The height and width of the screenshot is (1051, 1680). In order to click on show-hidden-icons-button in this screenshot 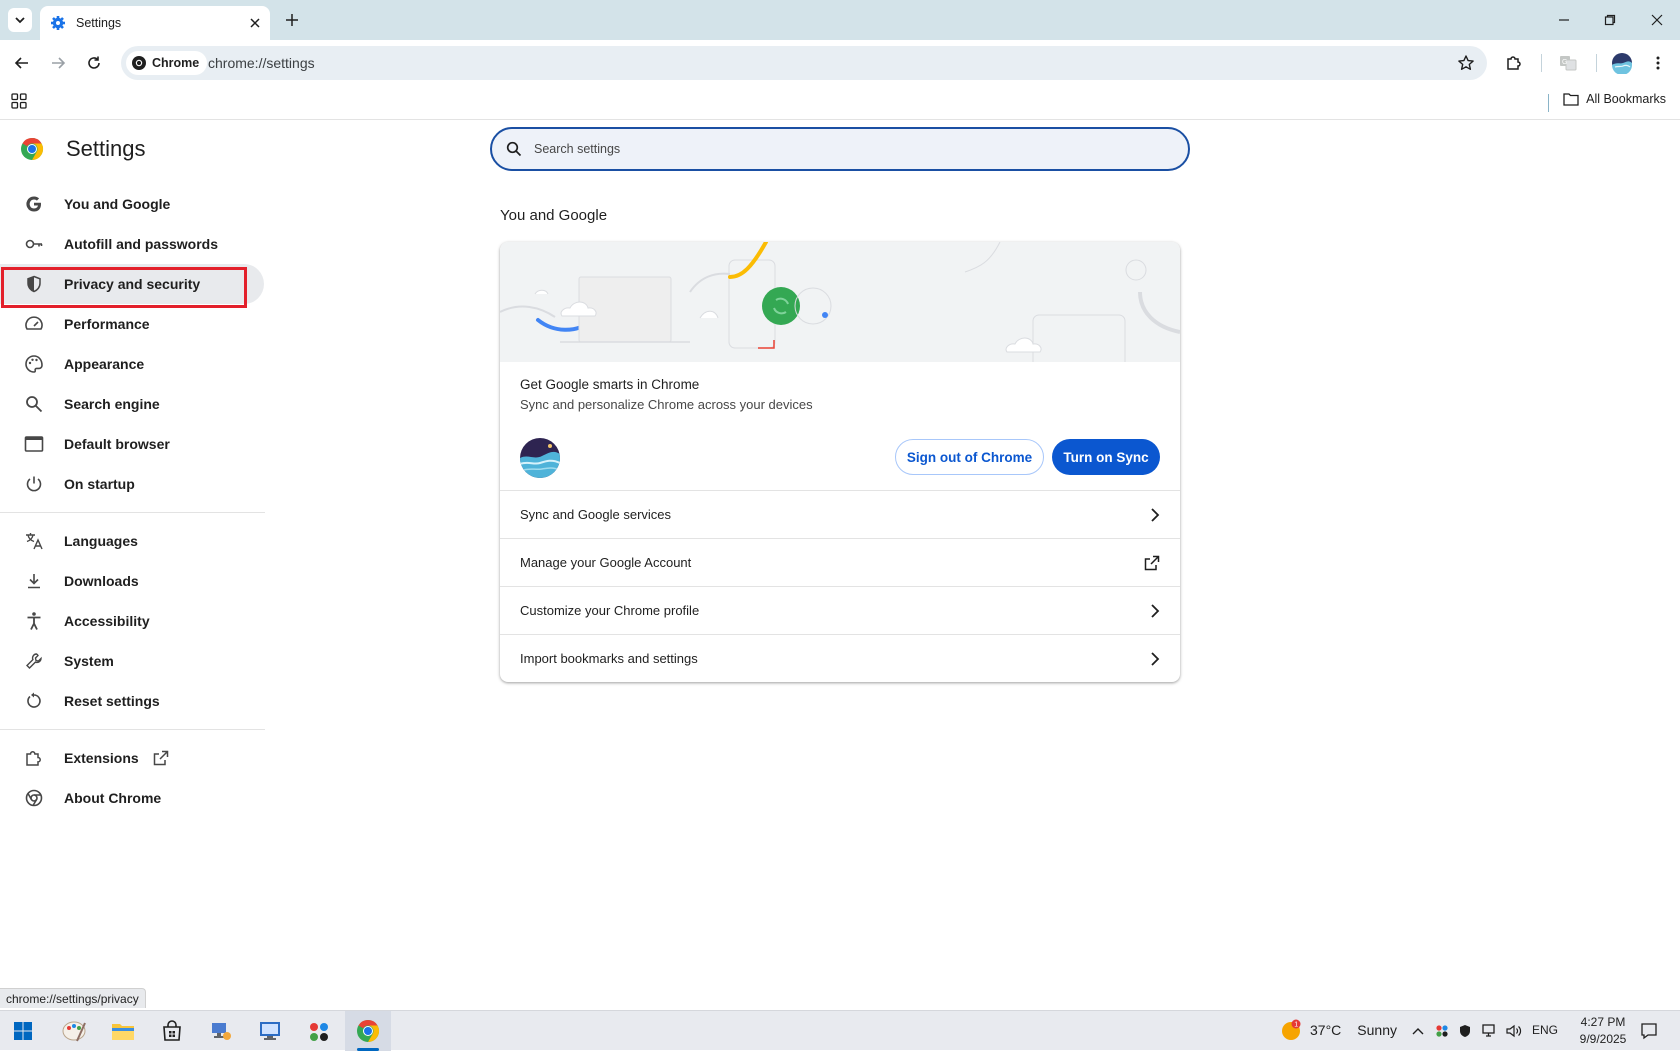, I will do `click(1418, 1031)`.